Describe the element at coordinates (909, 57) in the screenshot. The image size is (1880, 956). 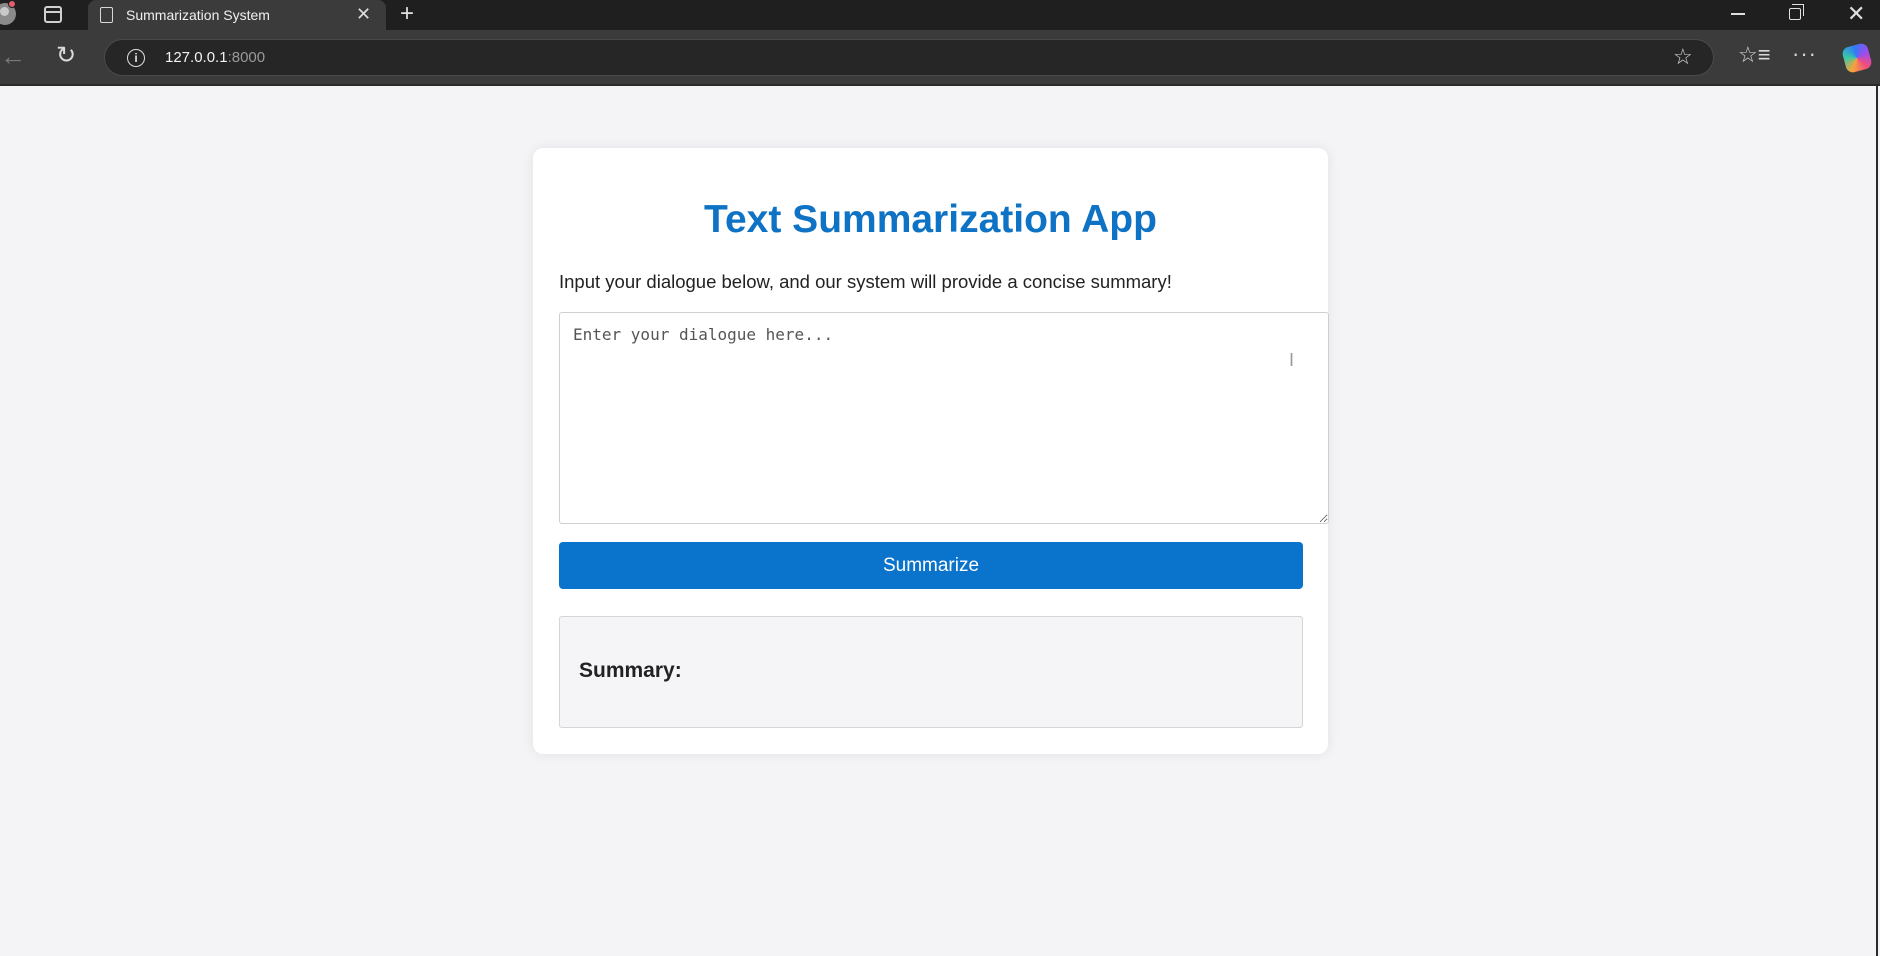
I see `address-bar: i 127.0.0.1:8000 ☆` at that location.